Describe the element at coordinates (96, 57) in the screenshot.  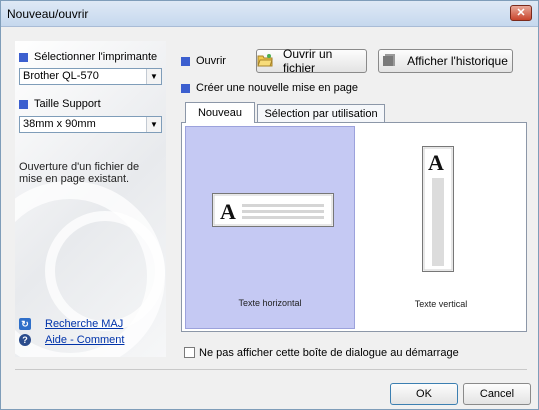
I see `printer-label: Sélectionner l'imprimante` at that location.